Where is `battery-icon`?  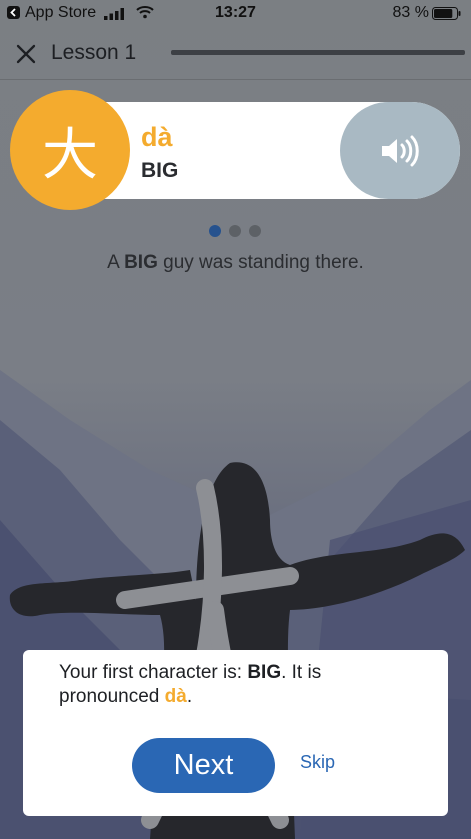 battery-icon is located at coordinates (447, 16).